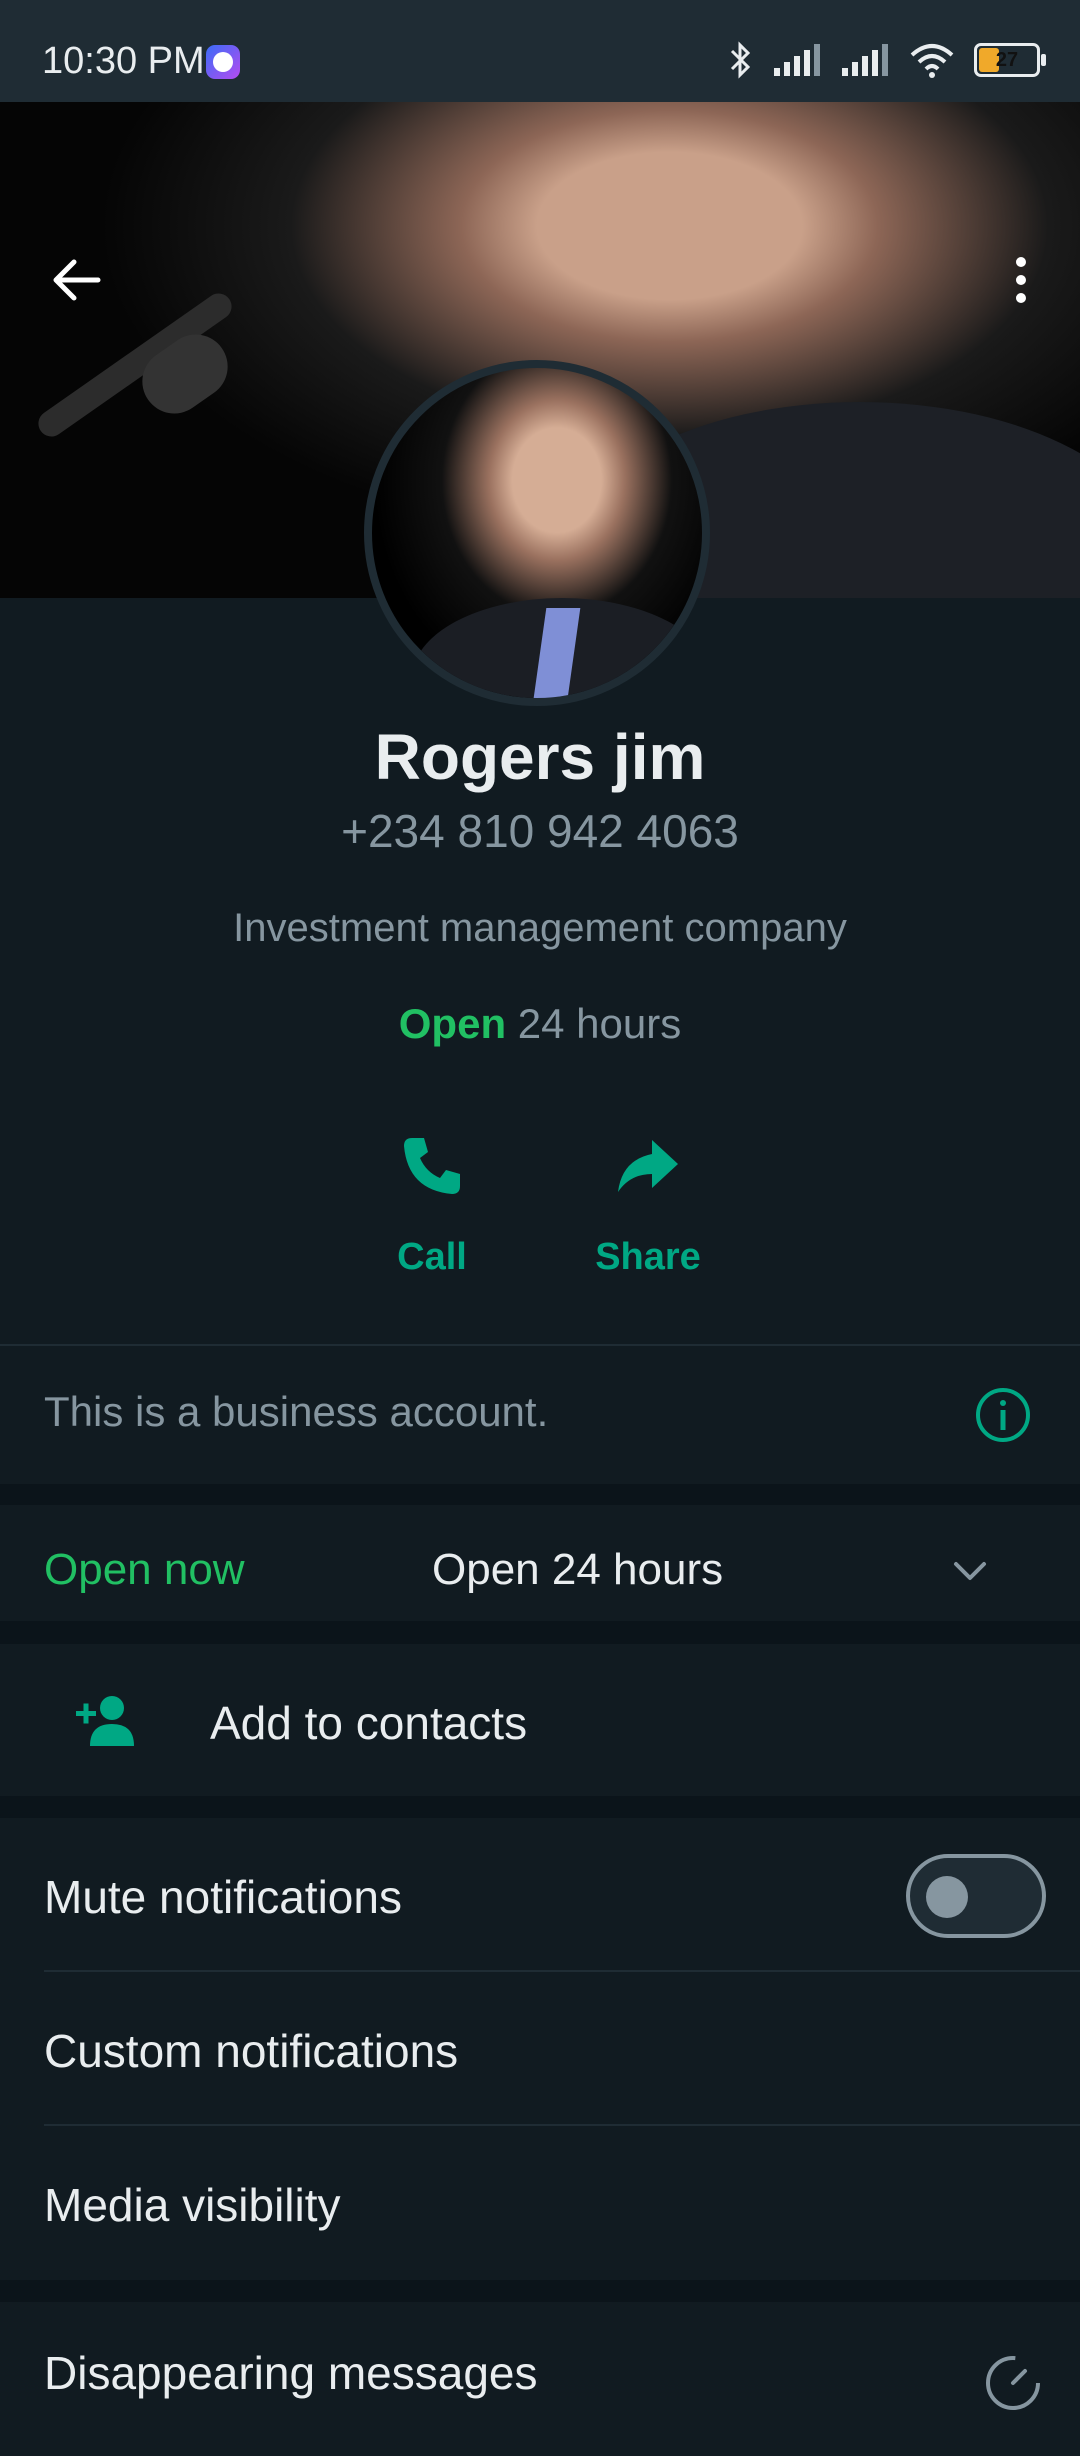 The width and height of the screenshot is (1080, 2456). Describe the element at coordinates (369, 1723) in the screenshot. I see `add-to-contacts-label: Add to contacts` at that location.